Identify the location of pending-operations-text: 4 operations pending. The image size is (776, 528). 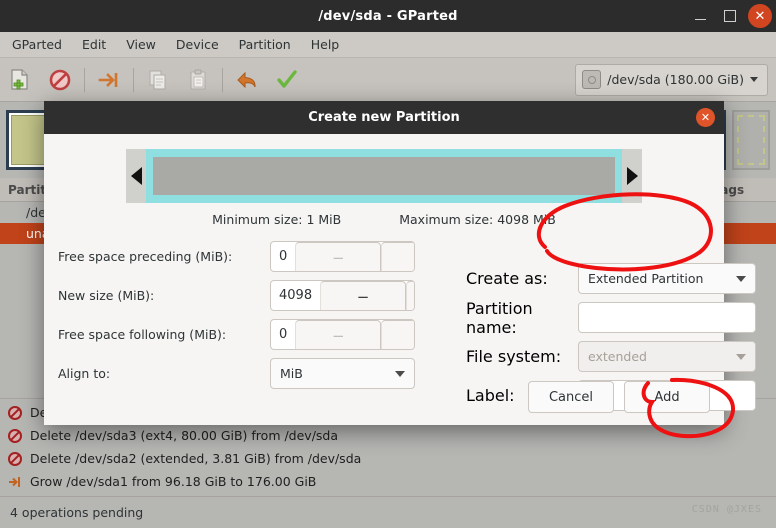
(77, 512).